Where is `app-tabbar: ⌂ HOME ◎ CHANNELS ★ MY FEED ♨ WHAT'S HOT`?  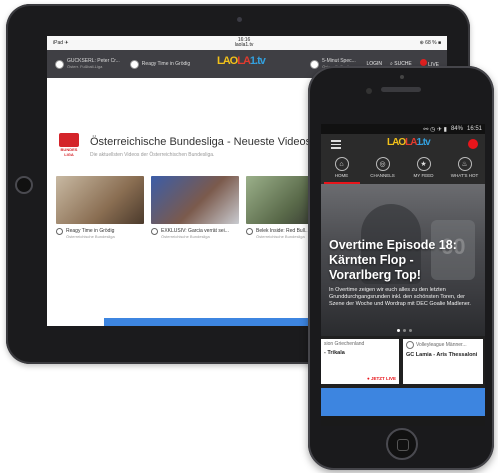 app-tabbar: ⌂ HOME ◎ CHANNELS ★ MY FEED ♨ WHAT'S HOT is located at coordinates (403, 169).